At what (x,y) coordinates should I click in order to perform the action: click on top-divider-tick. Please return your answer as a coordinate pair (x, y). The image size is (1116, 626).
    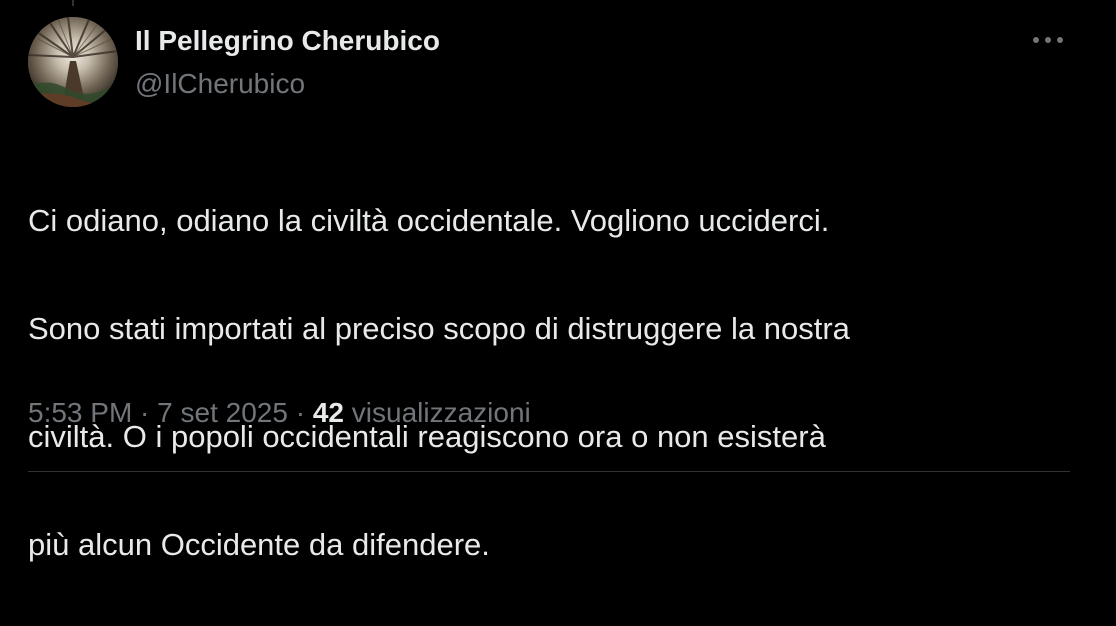
    Looking at the image, I should click on (73, 3).